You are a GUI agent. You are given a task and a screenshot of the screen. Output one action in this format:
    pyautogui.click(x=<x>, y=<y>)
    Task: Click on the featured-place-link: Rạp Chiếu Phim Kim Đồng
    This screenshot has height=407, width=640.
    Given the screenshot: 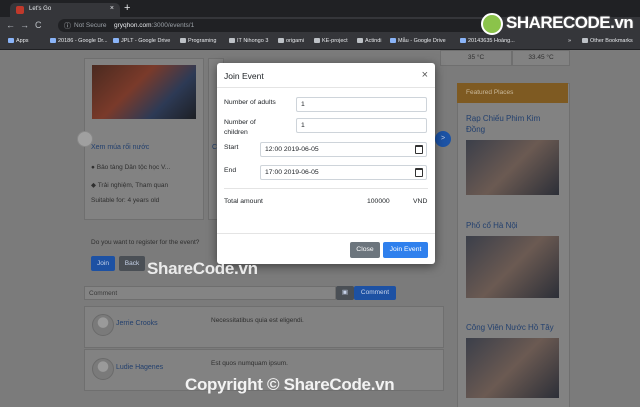 What is the action you would take?
    pyautogui.click(x=513, y=124)
    